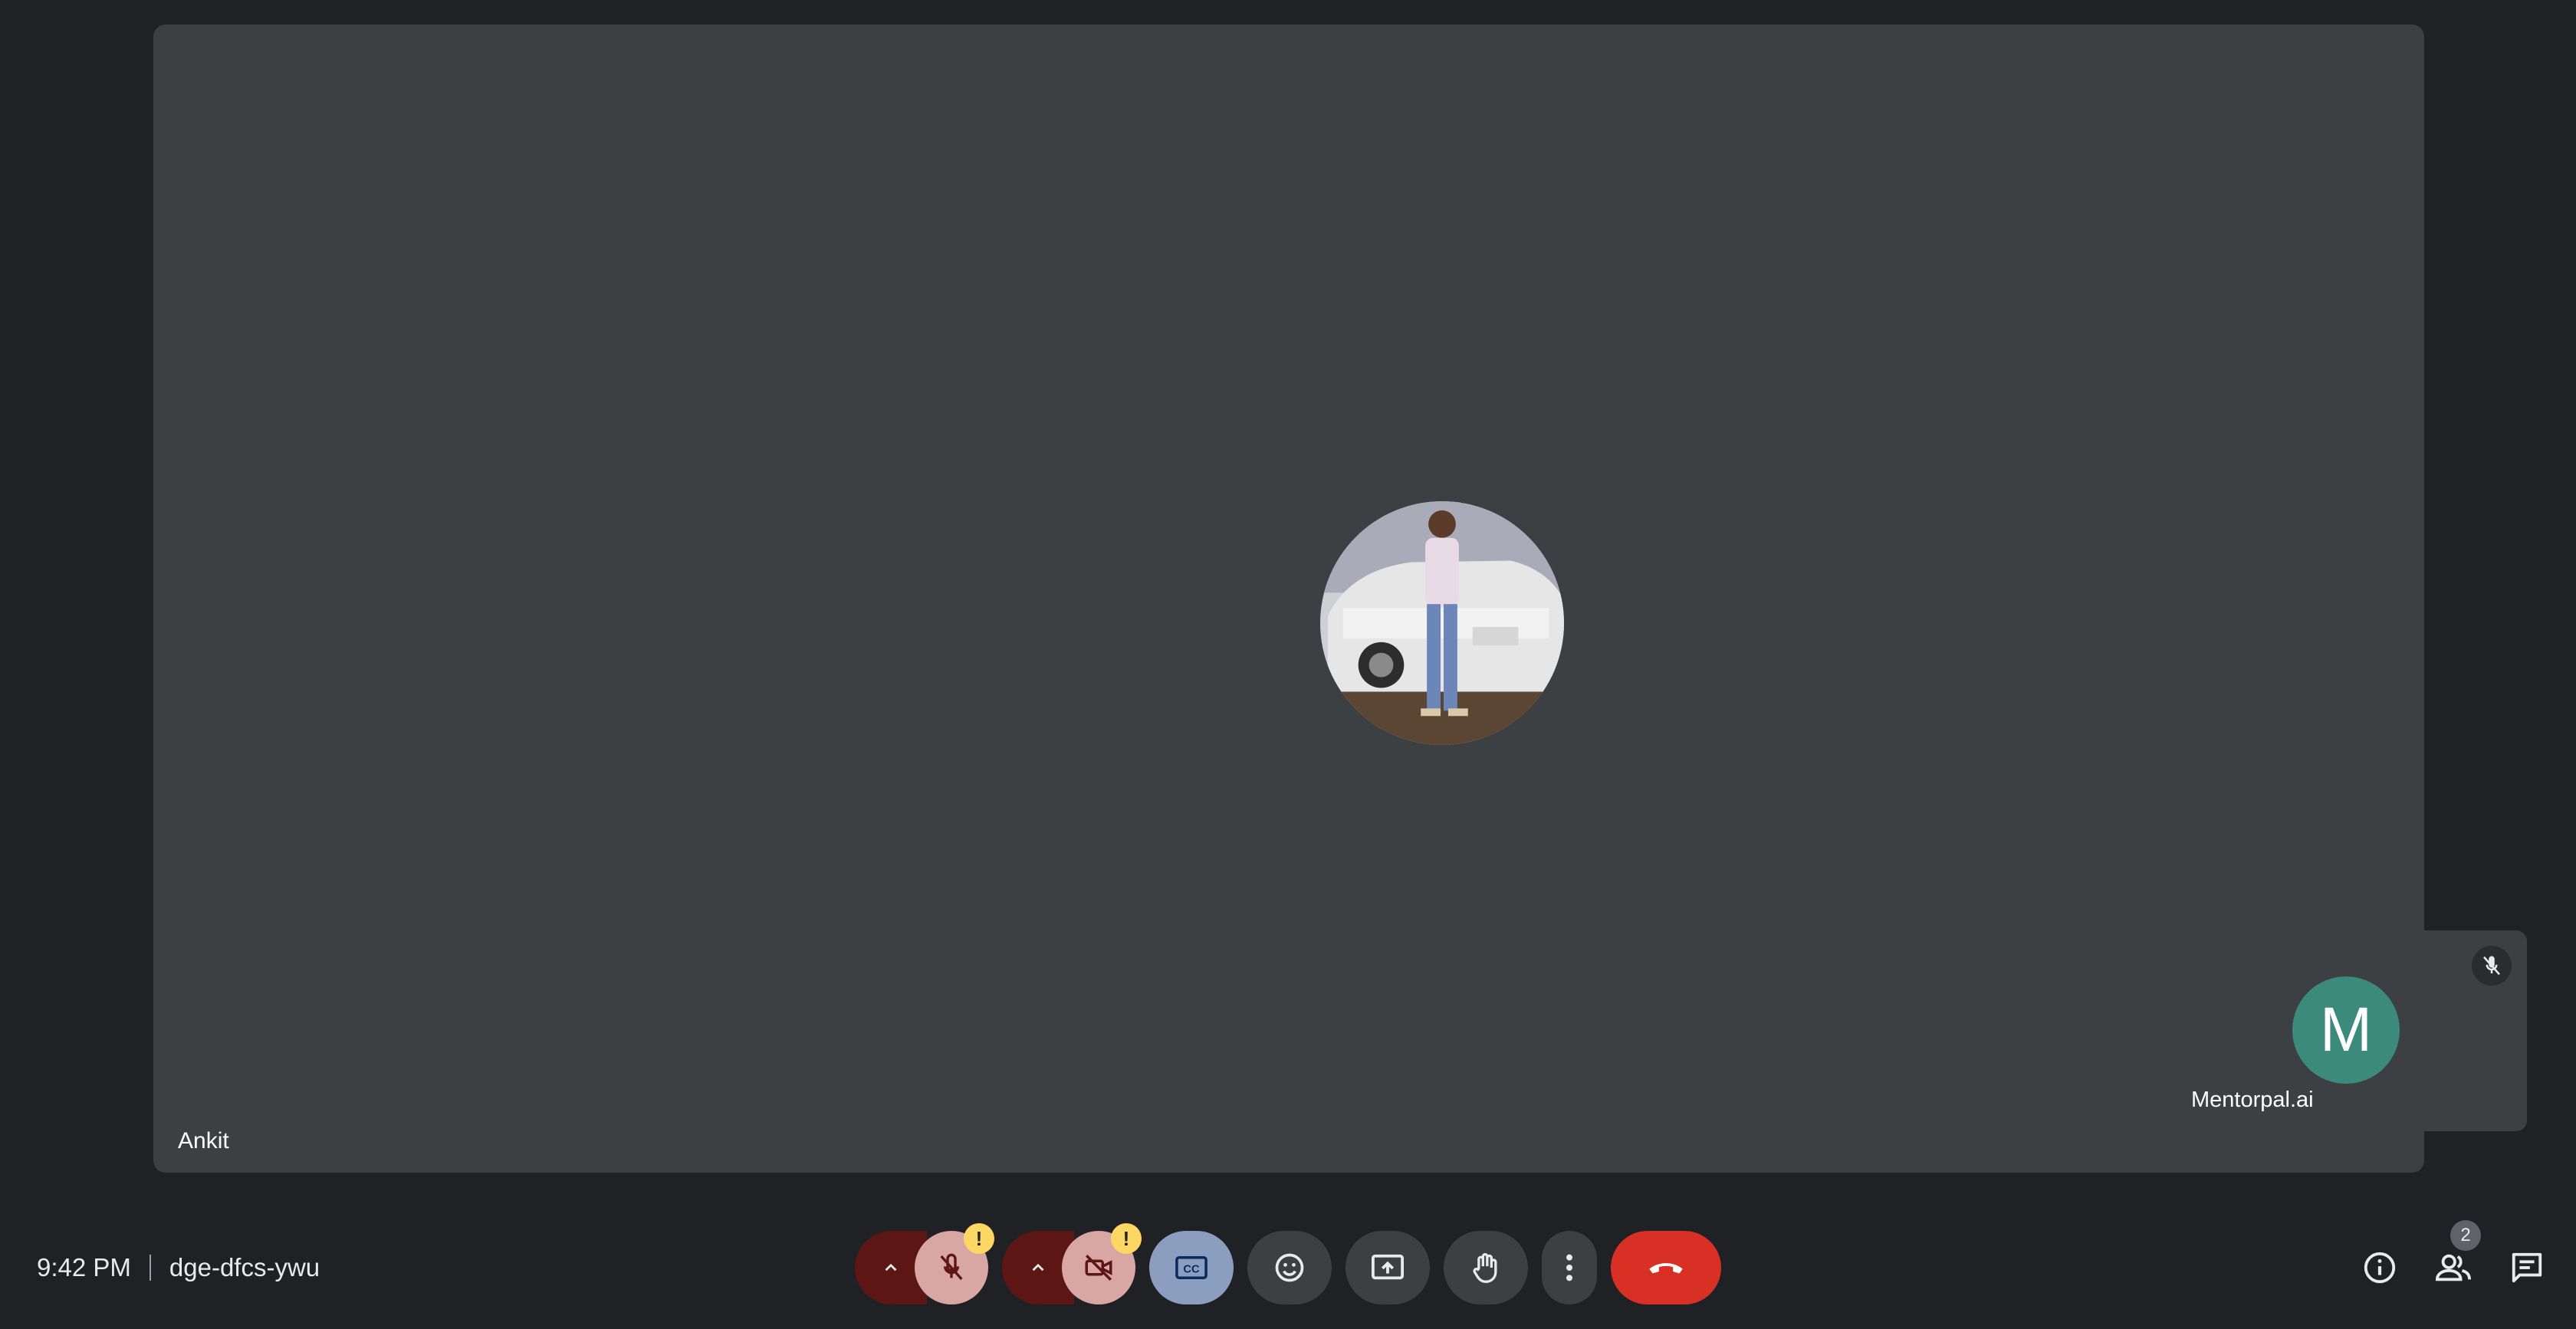 This screenshot has width=2576, height=1329. What do you see at coordinates (924, 1263) in the screenshot?
I see `mic-control-group: !` at bounding box center [924, 1263].